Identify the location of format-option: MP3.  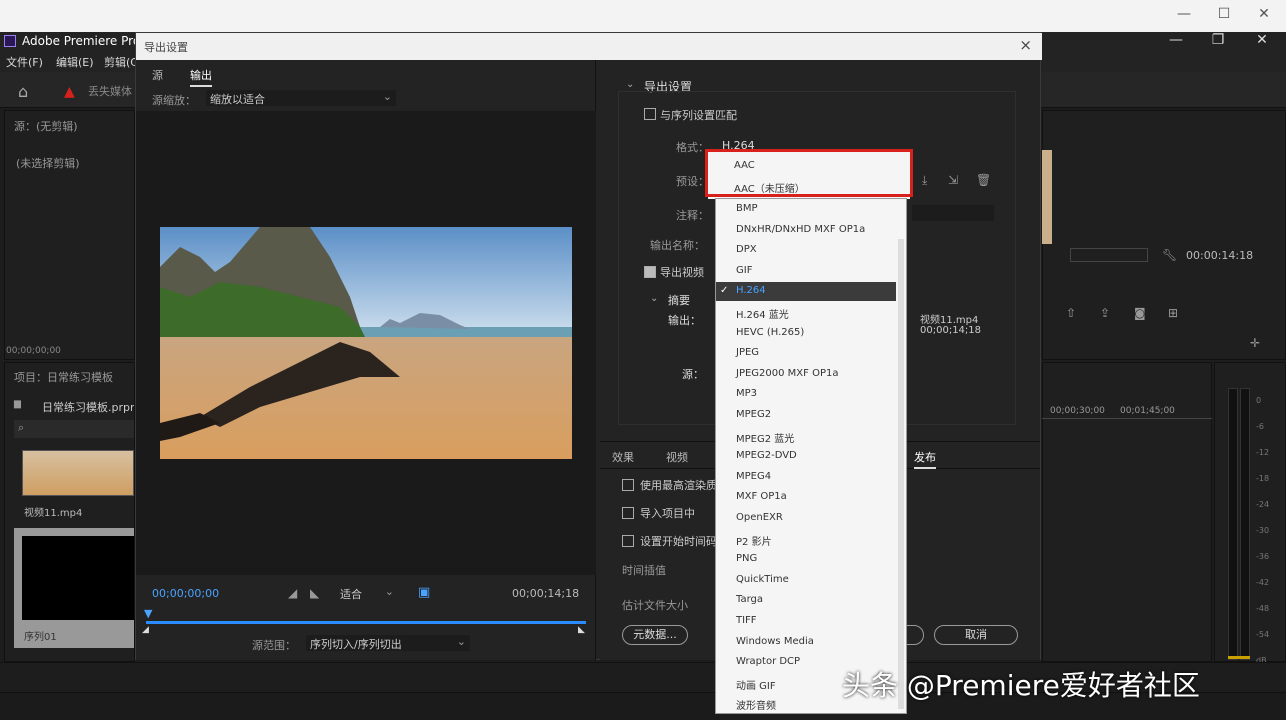
(746, 393).